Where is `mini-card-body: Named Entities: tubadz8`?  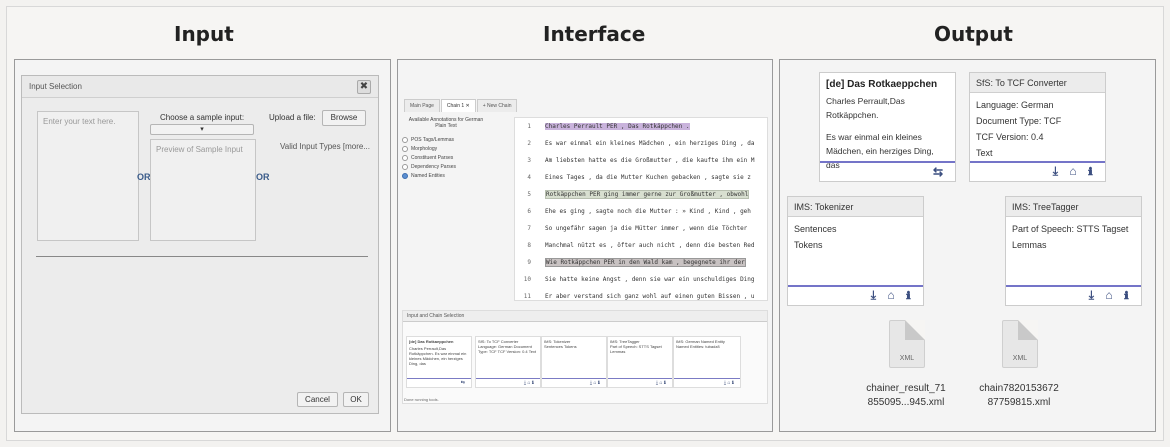 mini-card-body: Named Entities: tubadz8 is located at coordinates (698, 346).